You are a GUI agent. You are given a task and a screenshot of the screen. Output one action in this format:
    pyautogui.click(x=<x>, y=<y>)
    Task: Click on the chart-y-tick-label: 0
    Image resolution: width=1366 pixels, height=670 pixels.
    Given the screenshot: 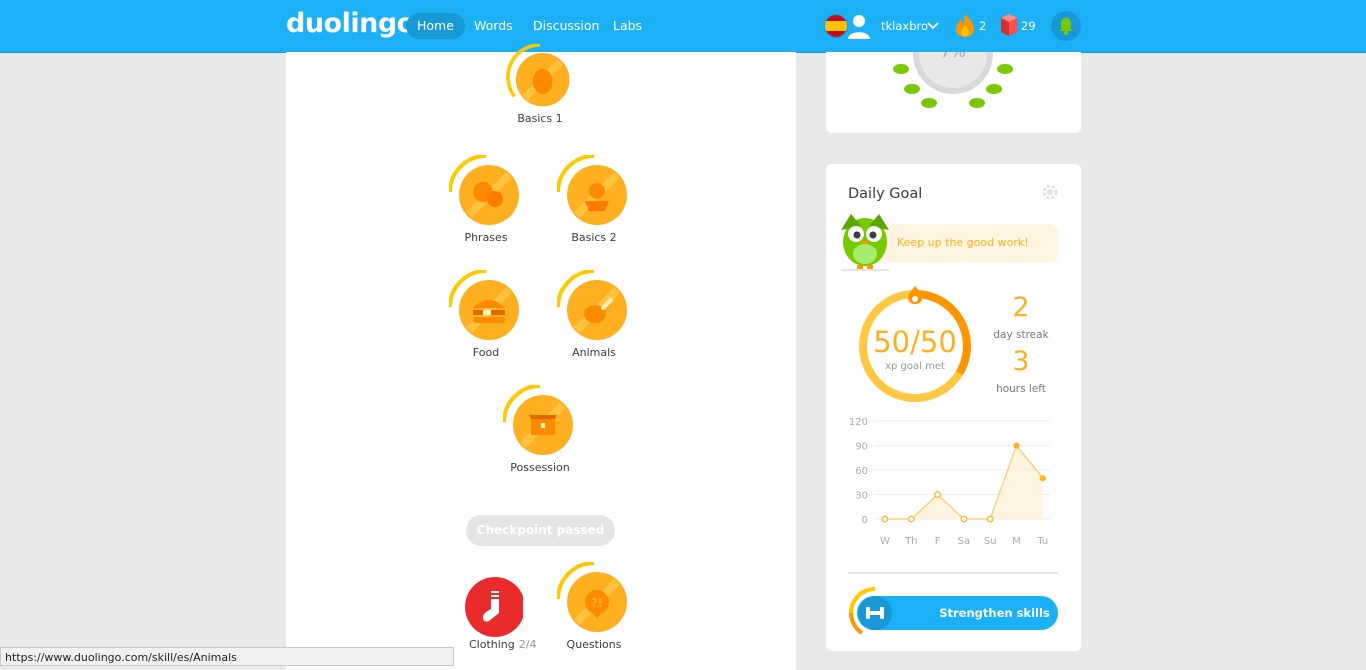 What is the action you would take?
    pyautogui.click(x=865, y=520)
    